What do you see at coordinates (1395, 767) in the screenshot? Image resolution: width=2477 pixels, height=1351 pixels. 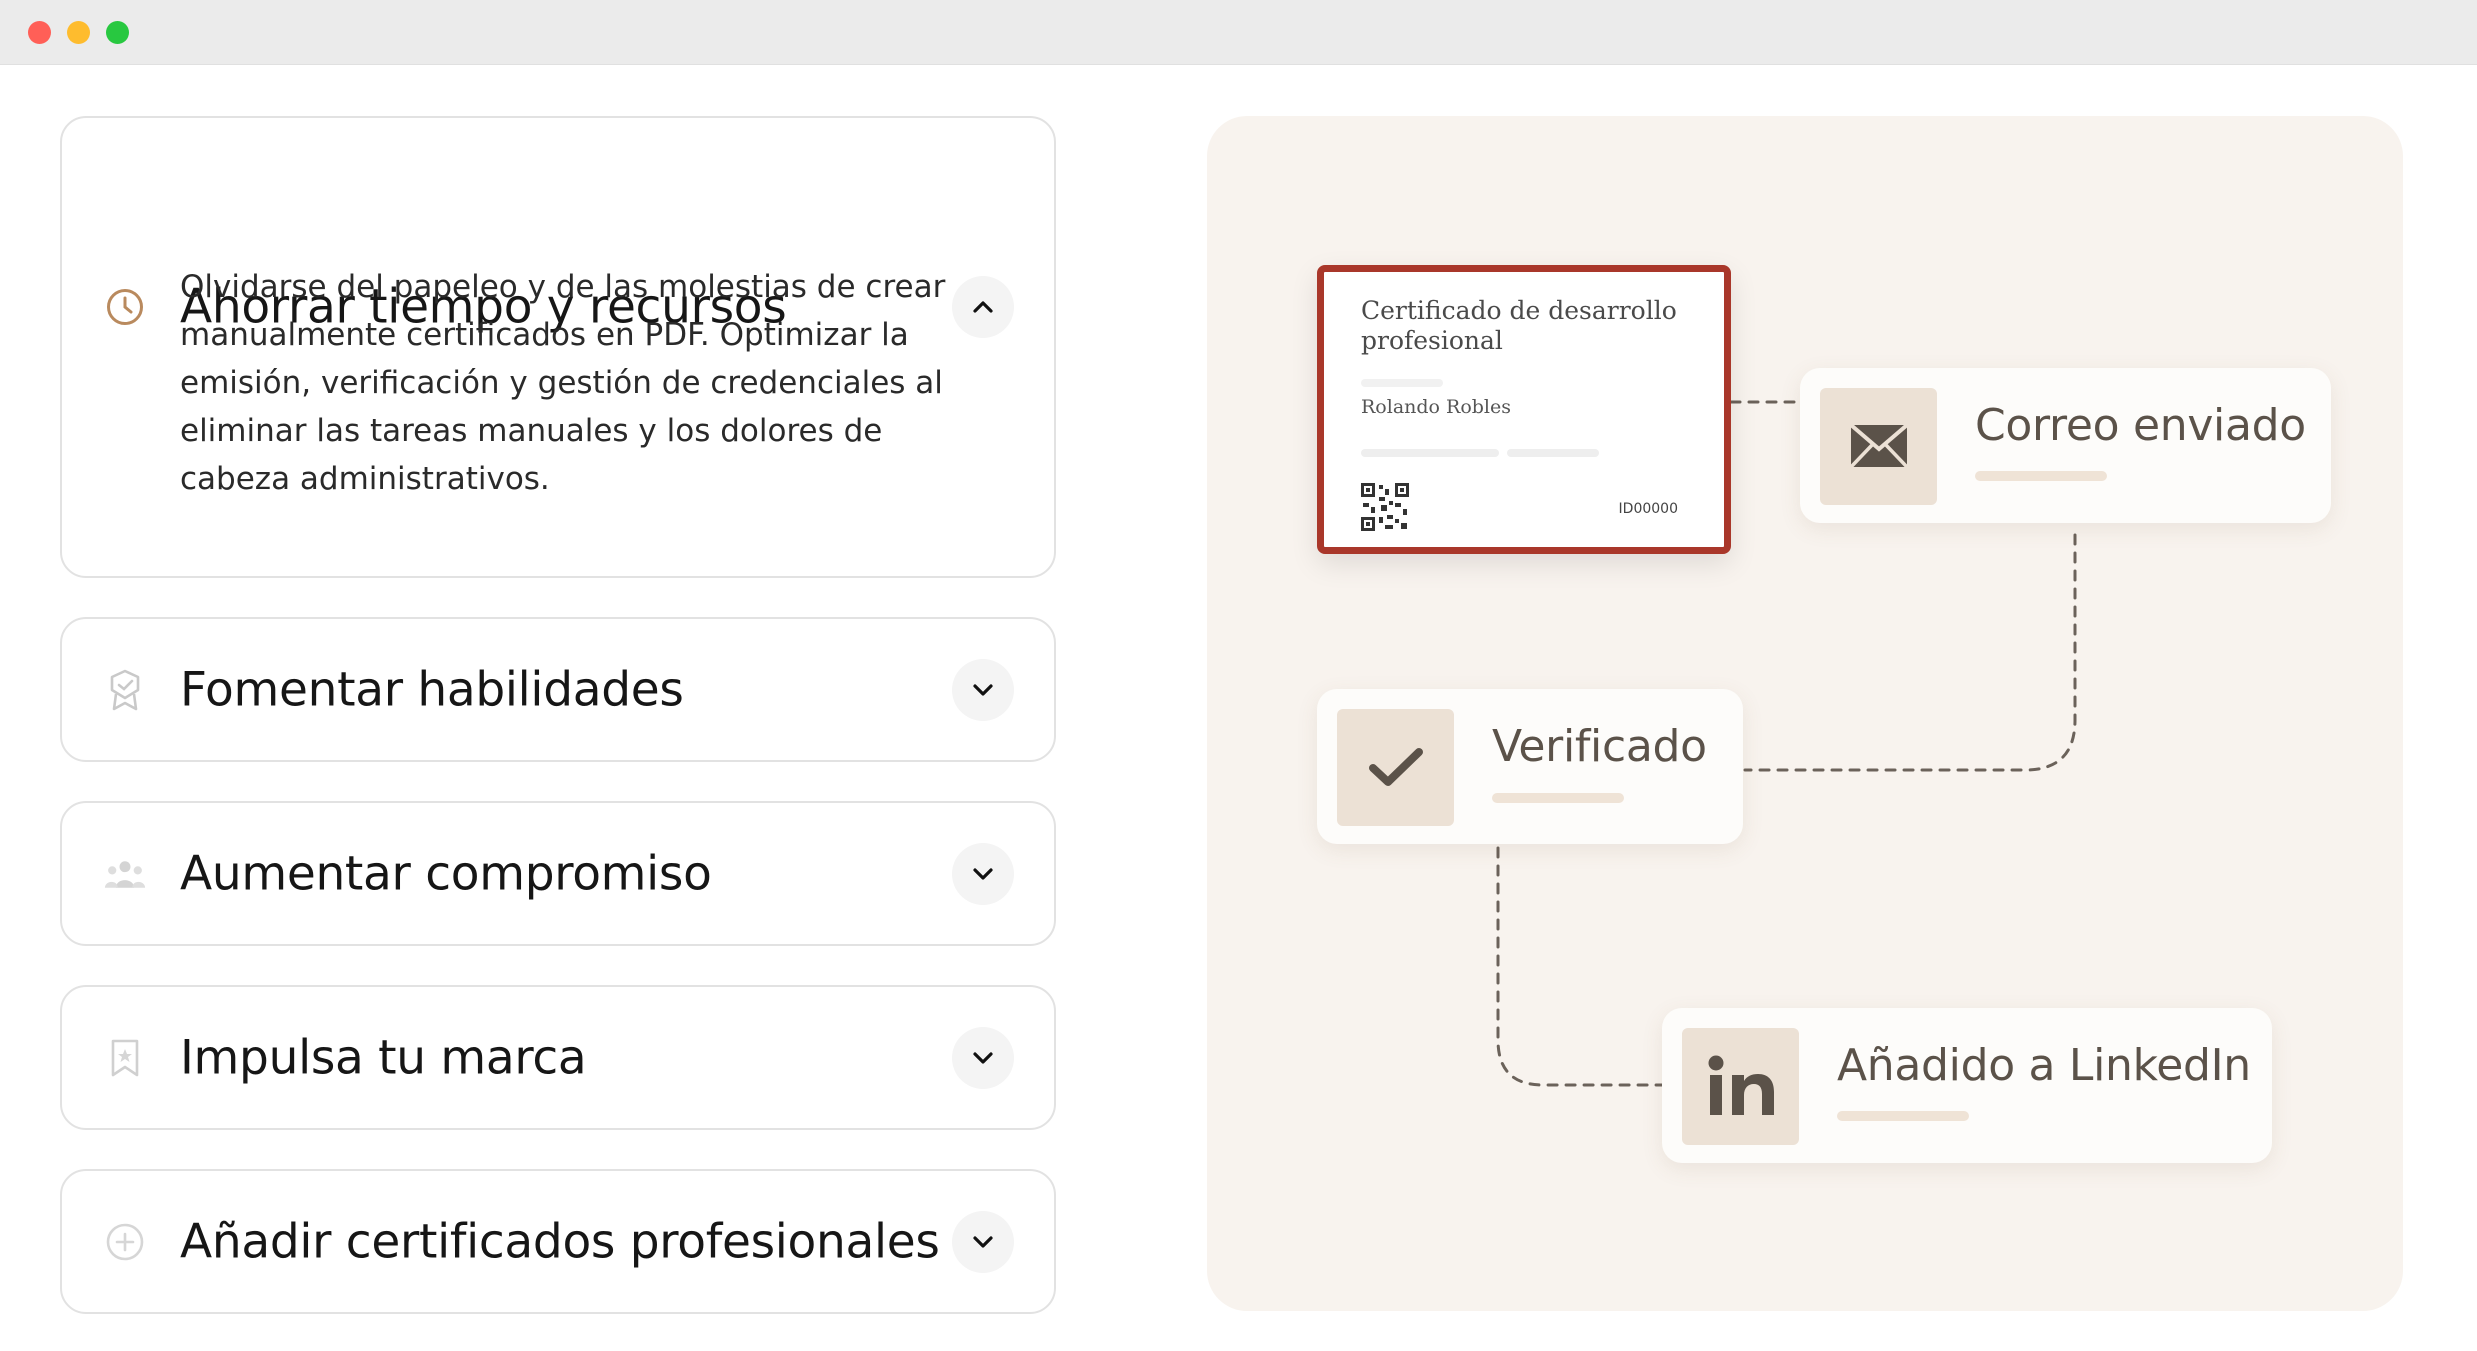 I see `checkmark-icon` at bounding box center [1395, 767].